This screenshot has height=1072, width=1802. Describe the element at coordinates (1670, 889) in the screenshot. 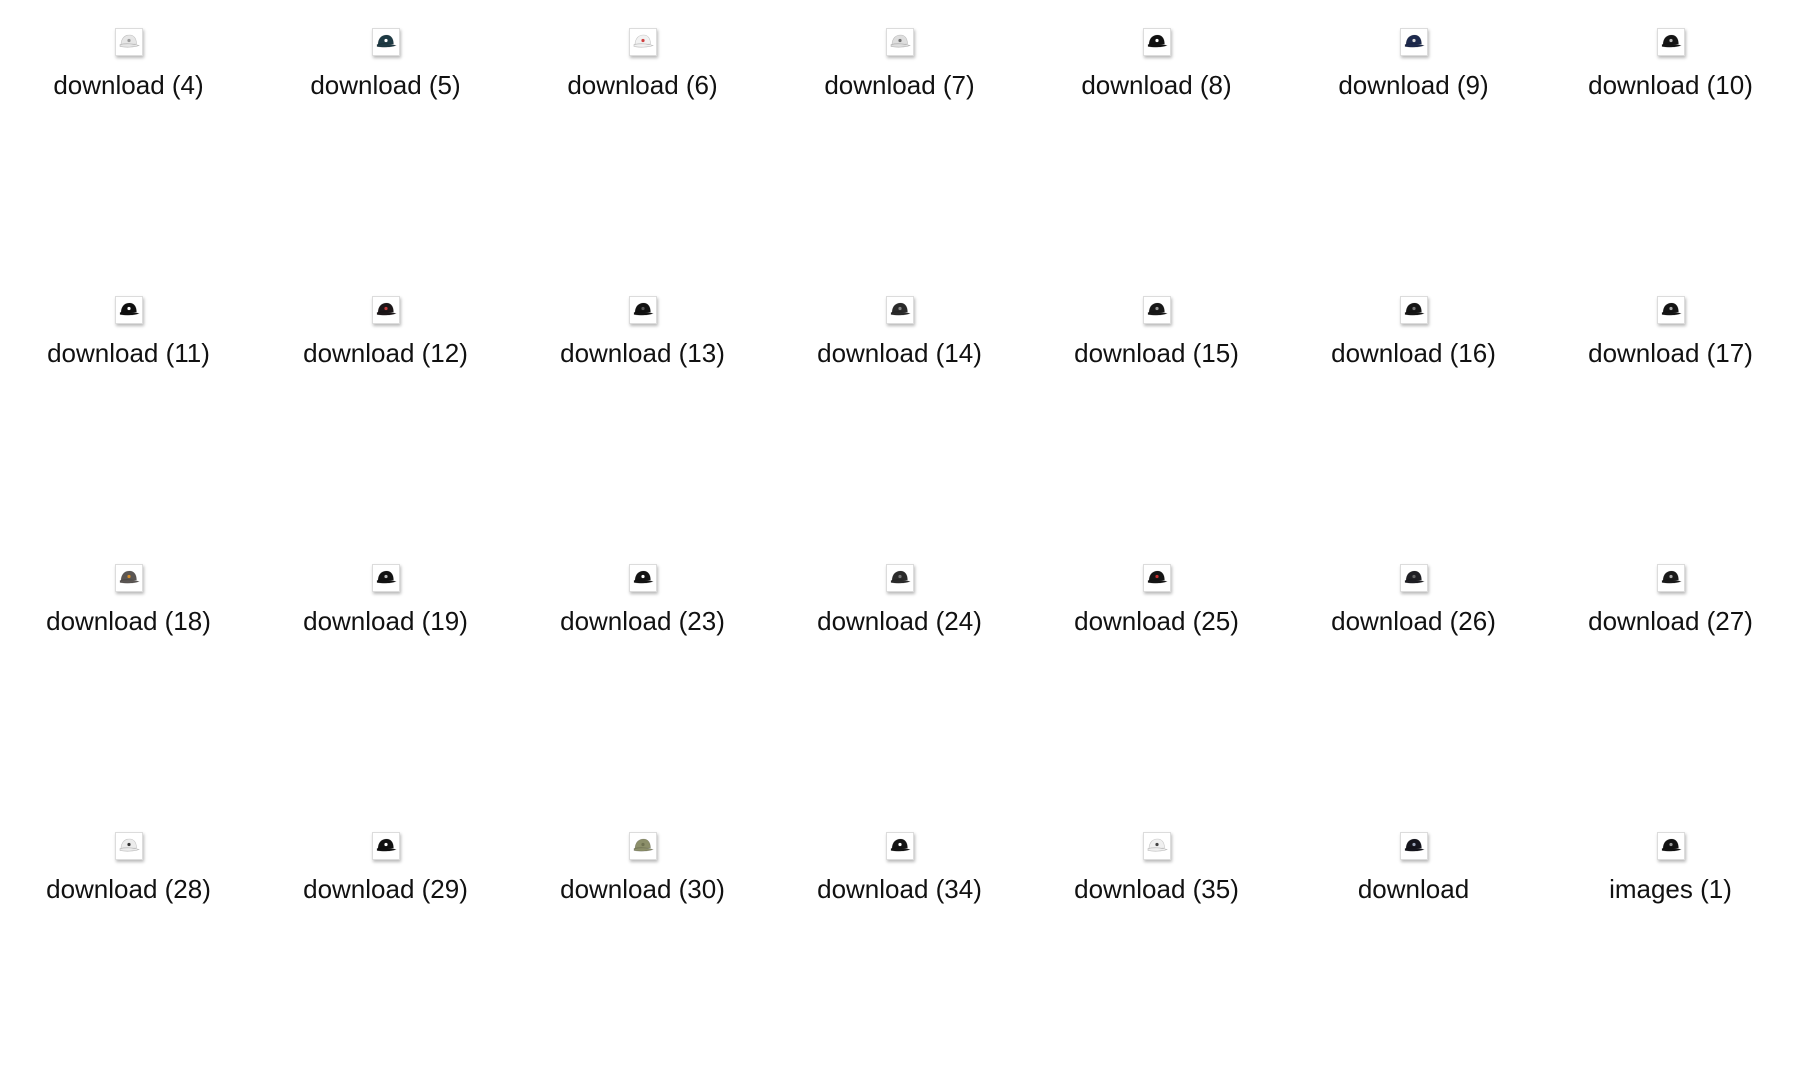

I see `file-name-label: images (1)` at that location.